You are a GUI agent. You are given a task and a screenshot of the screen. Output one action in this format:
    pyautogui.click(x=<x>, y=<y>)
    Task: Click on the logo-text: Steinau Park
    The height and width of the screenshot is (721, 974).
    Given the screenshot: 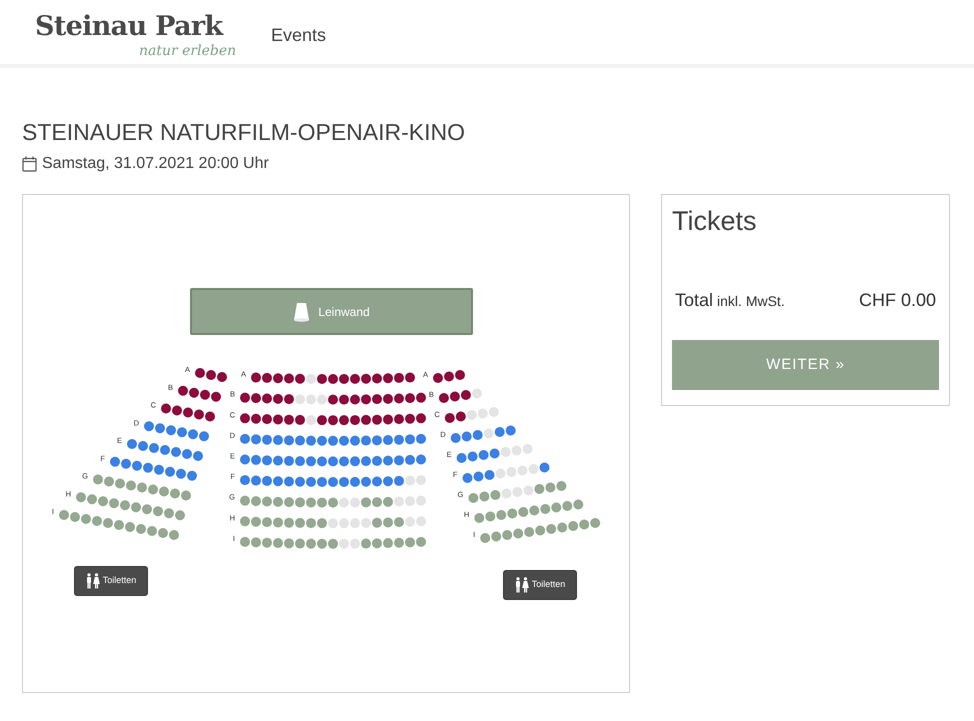 What is the action you would take?
    pyautogui.click(x=128, y=27)
    